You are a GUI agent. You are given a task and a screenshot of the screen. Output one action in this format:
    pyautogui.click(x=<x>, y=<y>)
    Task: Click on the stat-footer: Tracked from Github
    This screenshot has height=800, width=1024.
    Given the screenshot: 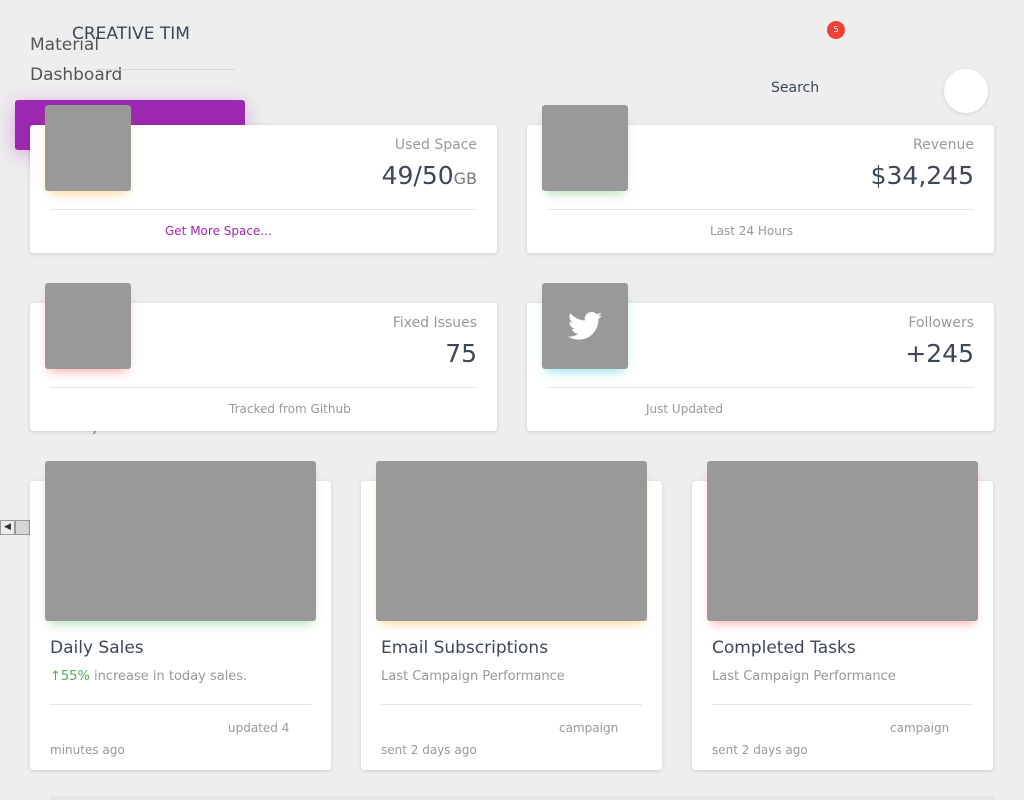 What is the action you would take?
    pyautogui.click(x=290, y=409)
    